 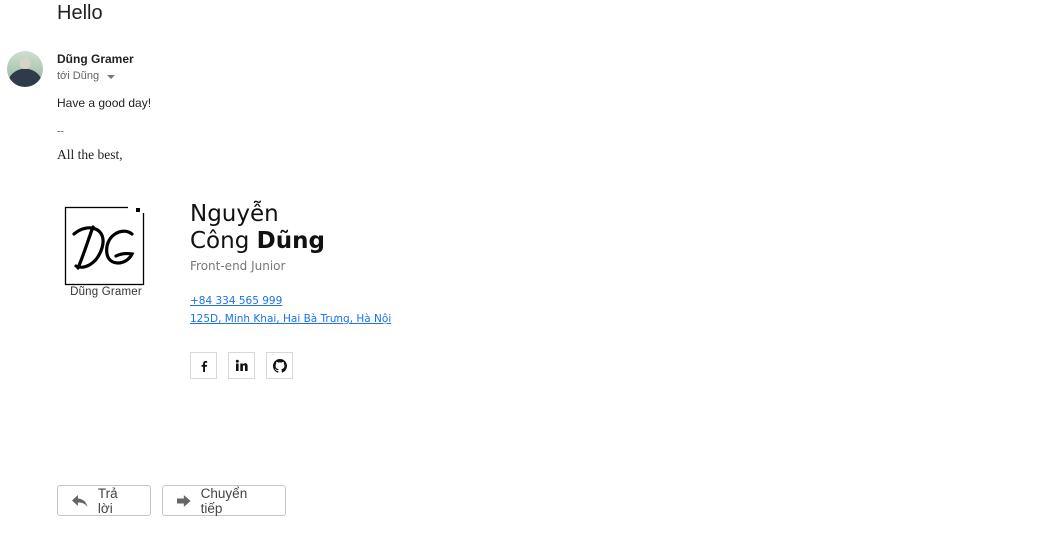 I want to click on signature-role: Front-end Junior, so click(x=238, y=266).